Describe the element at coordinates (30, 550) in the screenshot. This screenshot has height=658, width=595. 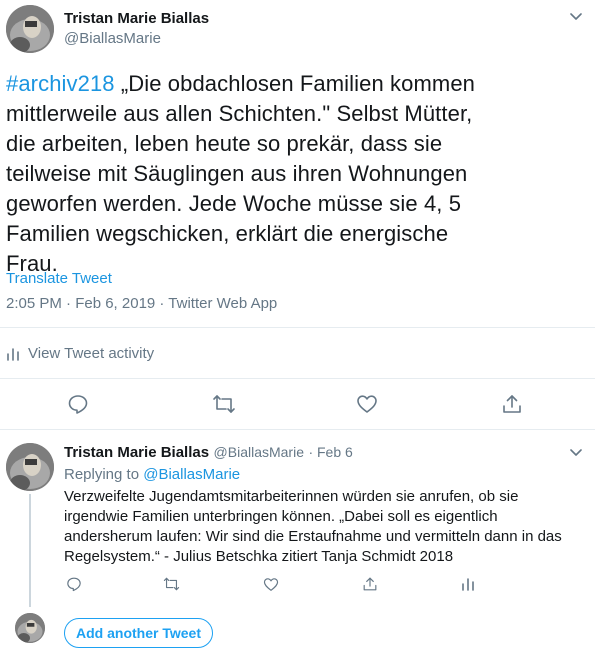
I see `thread-connector-line` at that location.